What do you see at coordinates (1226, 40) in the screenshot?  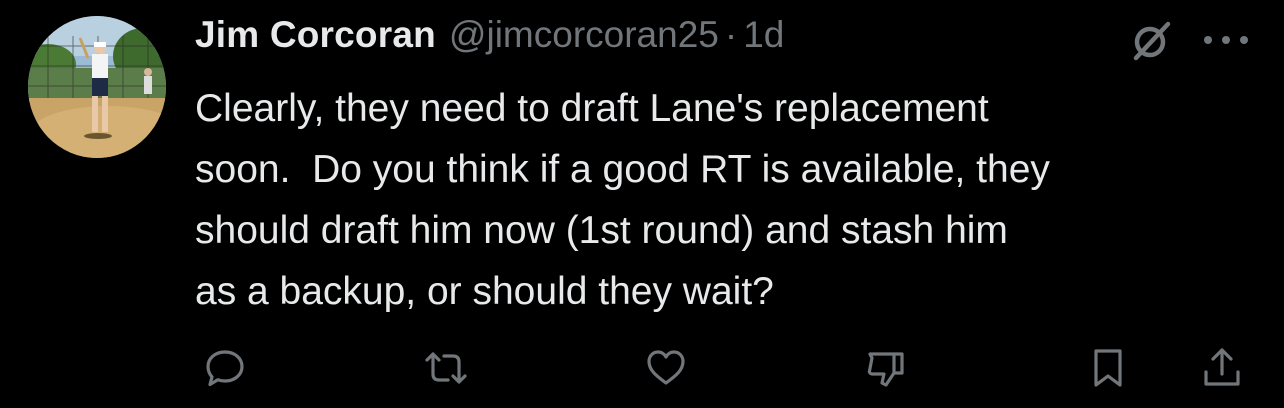 I see `more-icon` at bounding box center [1226, 40].